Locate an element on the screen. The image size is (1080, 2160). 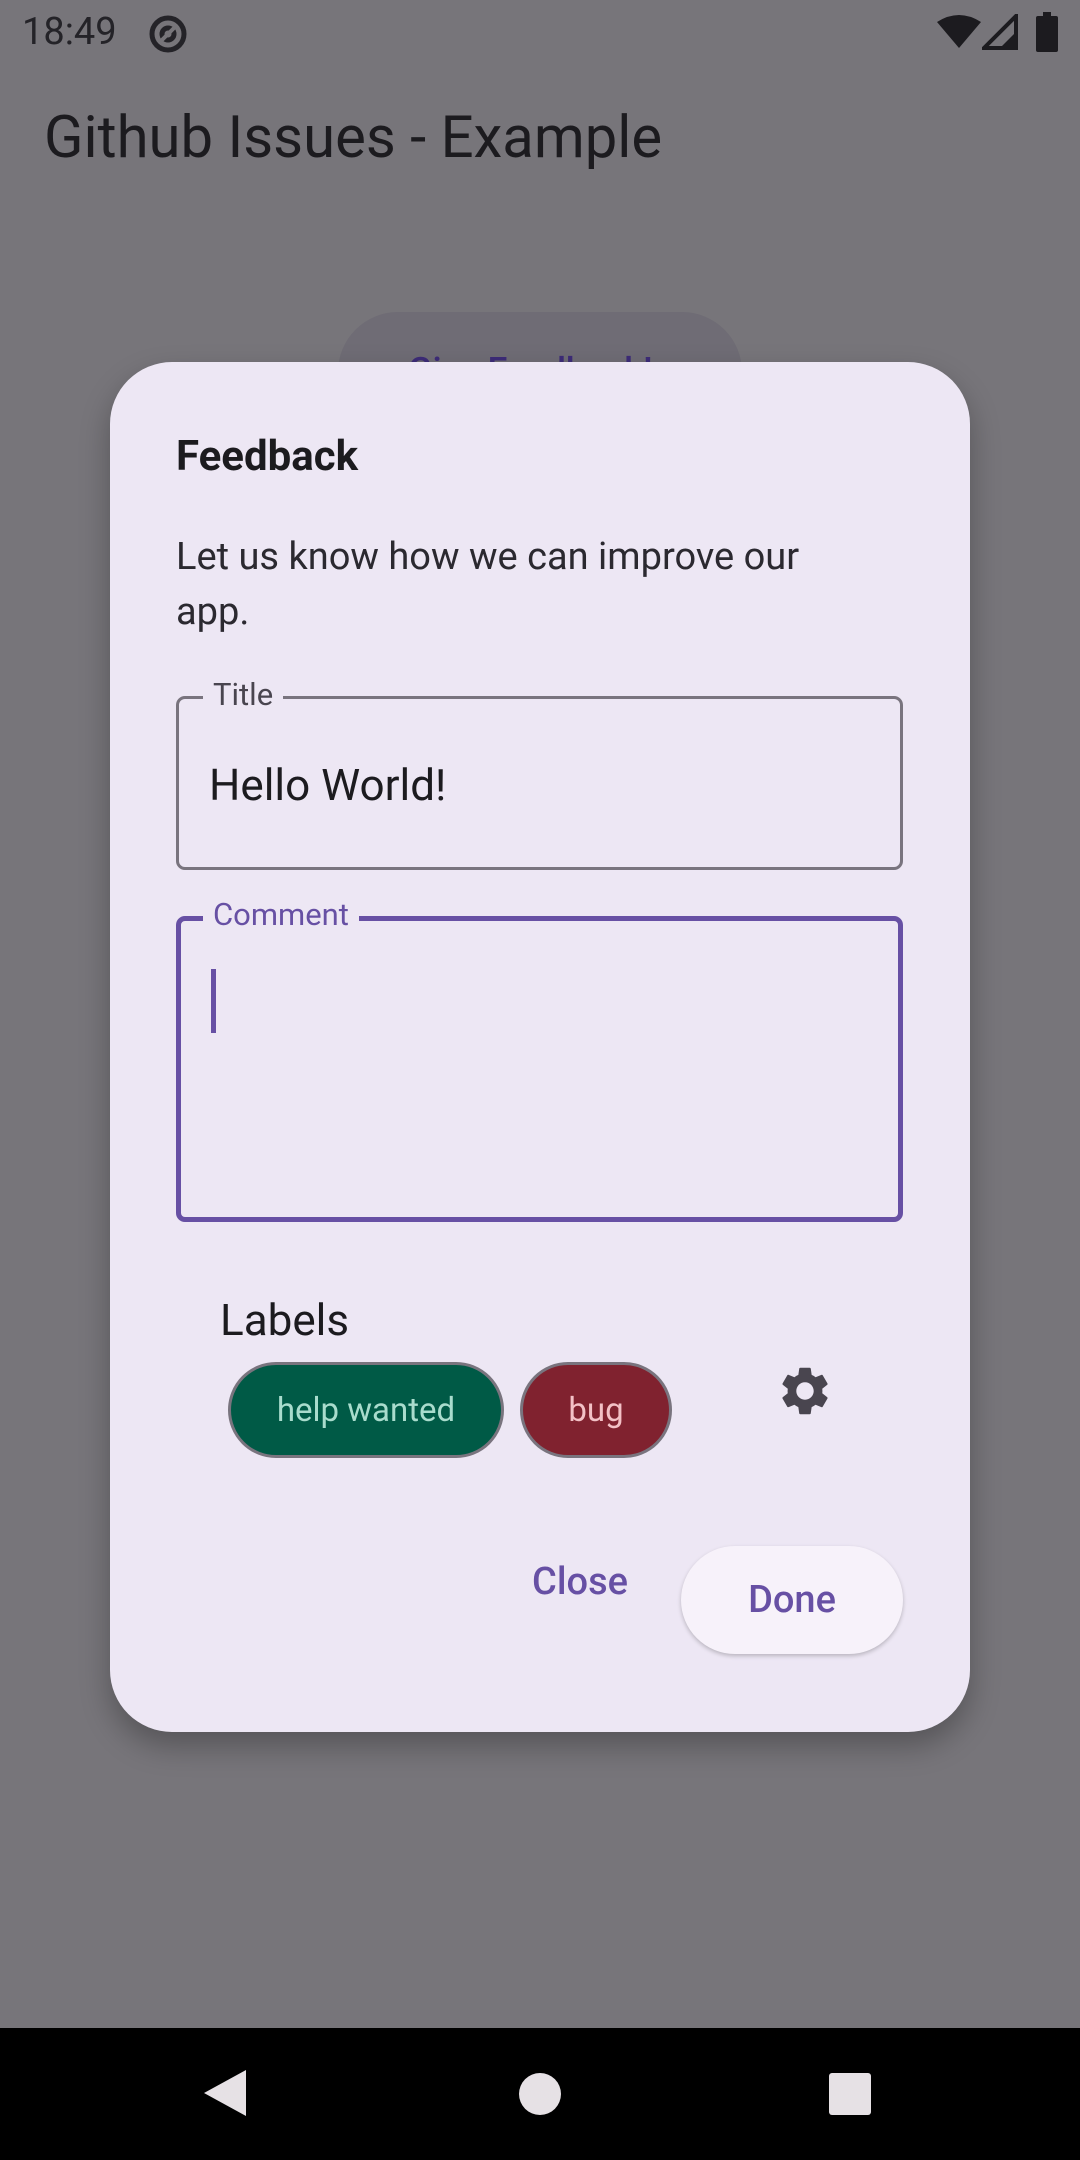
text-cursor is located at coordinates (213, 1001).